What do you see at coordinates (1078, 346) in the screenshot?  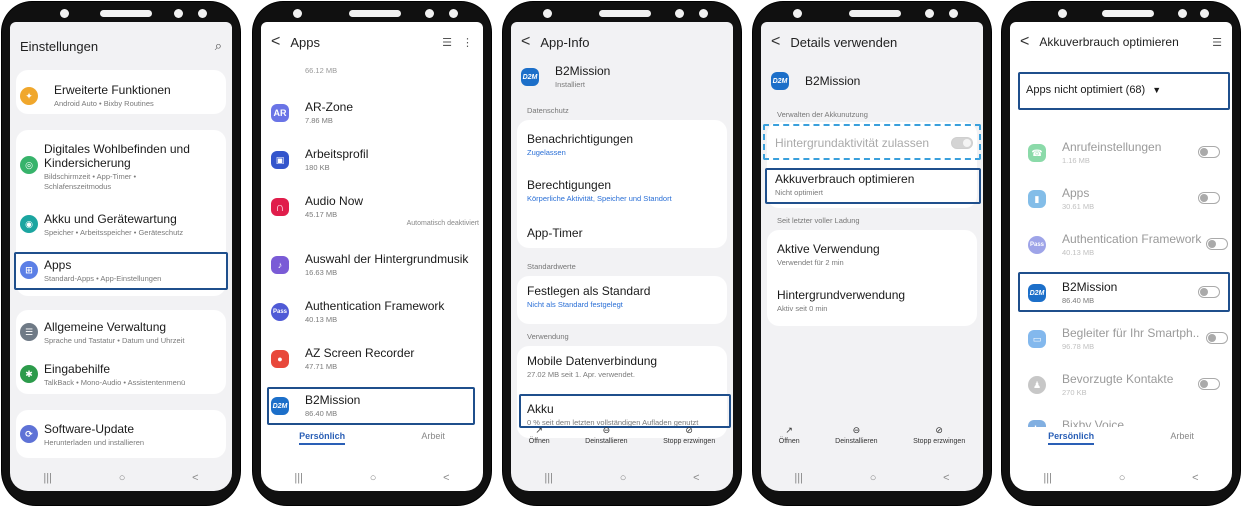 I see `item-subtitle: 96.78 MB` at bounding box center [1078, 346].